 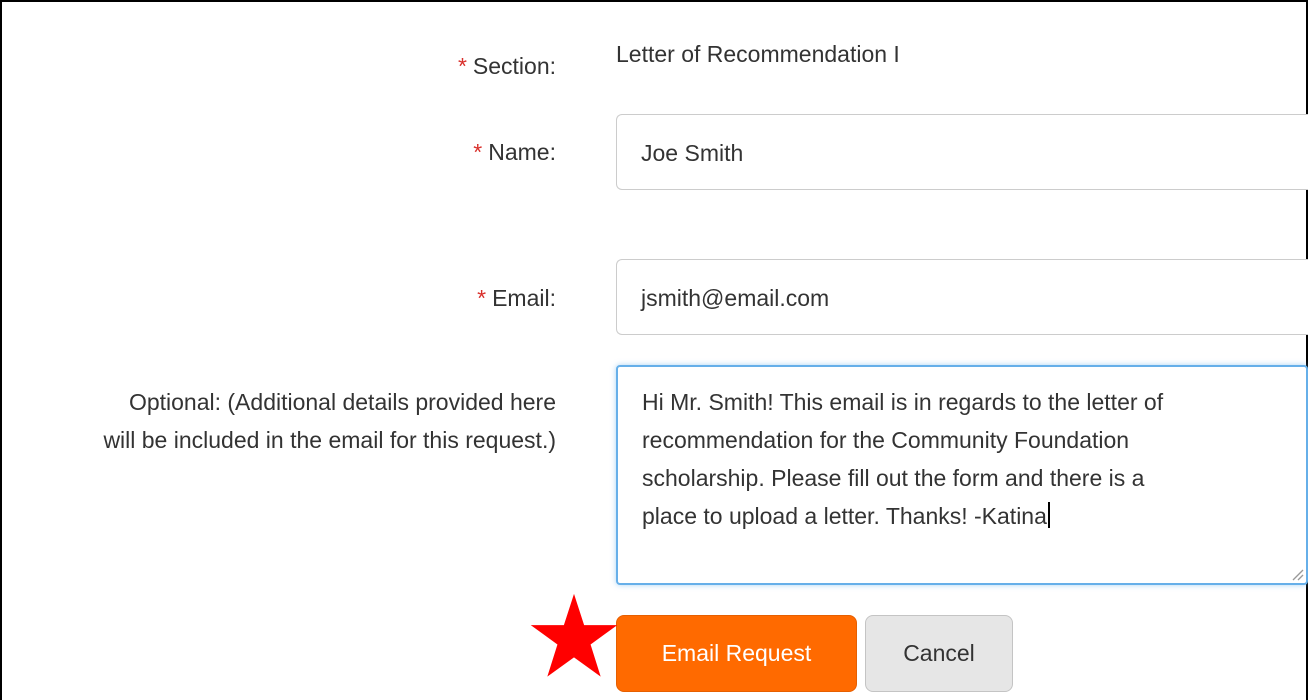 I want to click on email-label: * Email:, so click(x=516, y=298).